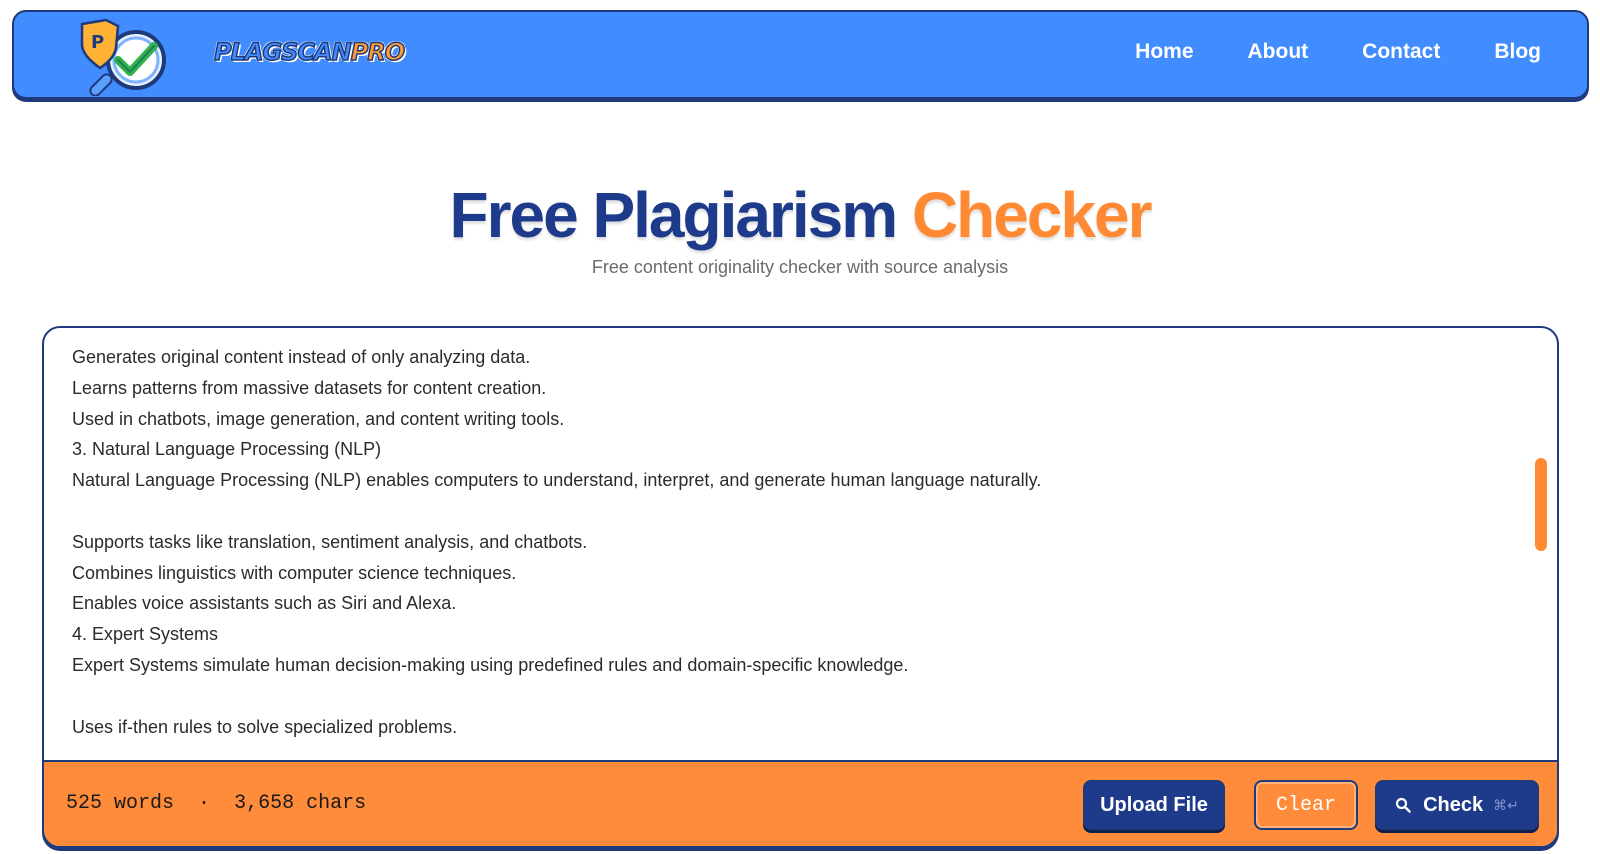  I want to click on search-icon, so click(1403, 805).